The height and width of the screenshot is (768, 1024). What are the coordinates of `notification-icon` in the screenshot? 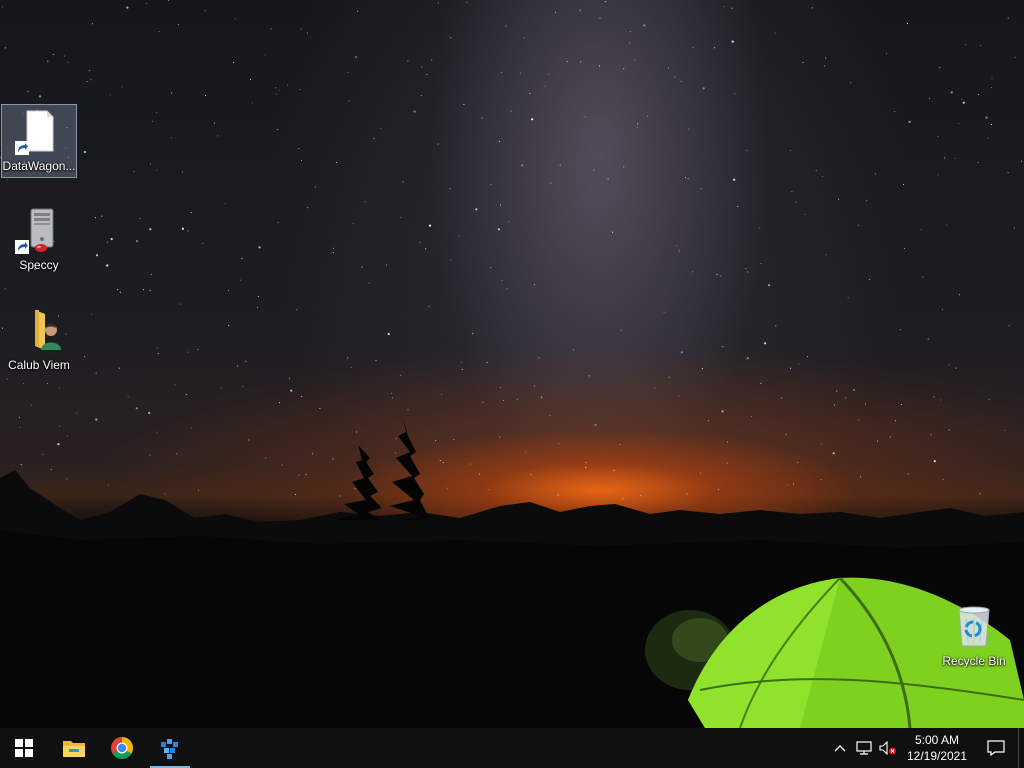 It's located at (996, 748).